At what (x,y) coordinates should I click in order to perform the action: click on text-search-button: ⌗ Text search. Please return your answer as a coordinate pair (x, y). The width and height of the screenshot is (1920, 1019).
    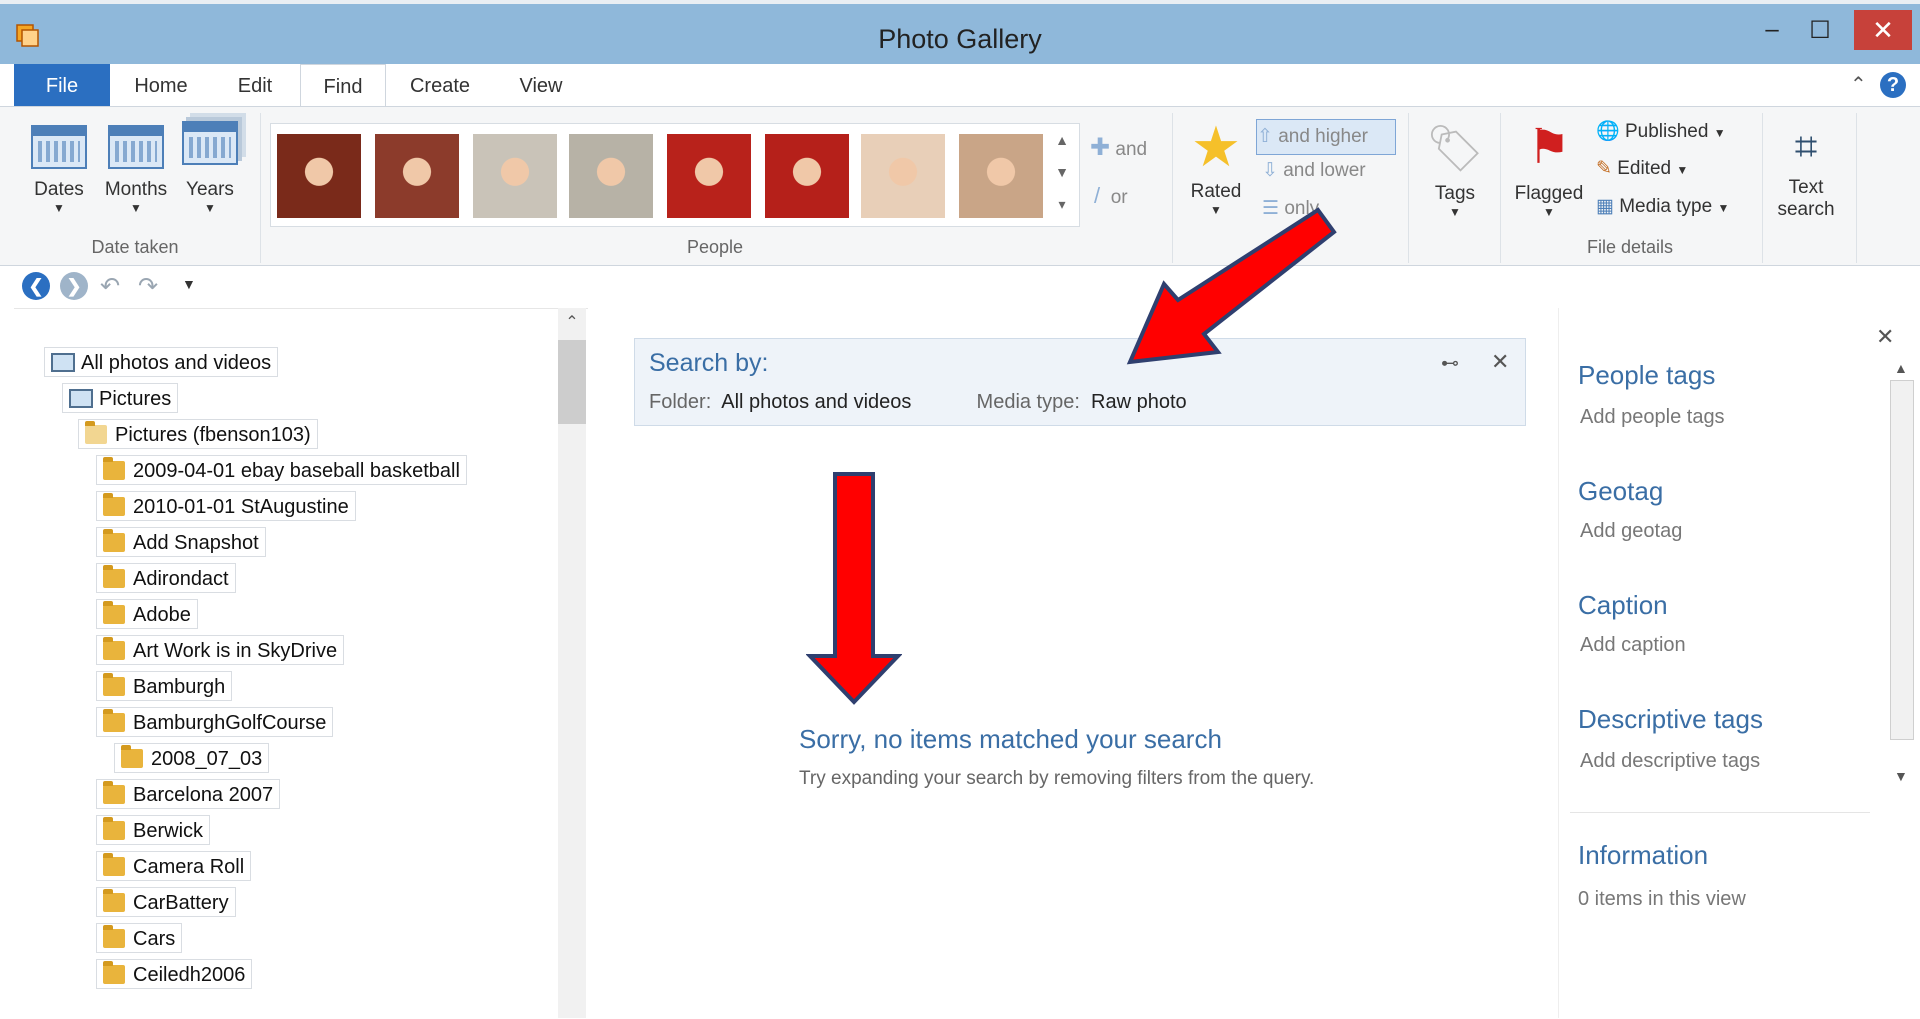
    Looking at the image, I should click on (1806, 169).